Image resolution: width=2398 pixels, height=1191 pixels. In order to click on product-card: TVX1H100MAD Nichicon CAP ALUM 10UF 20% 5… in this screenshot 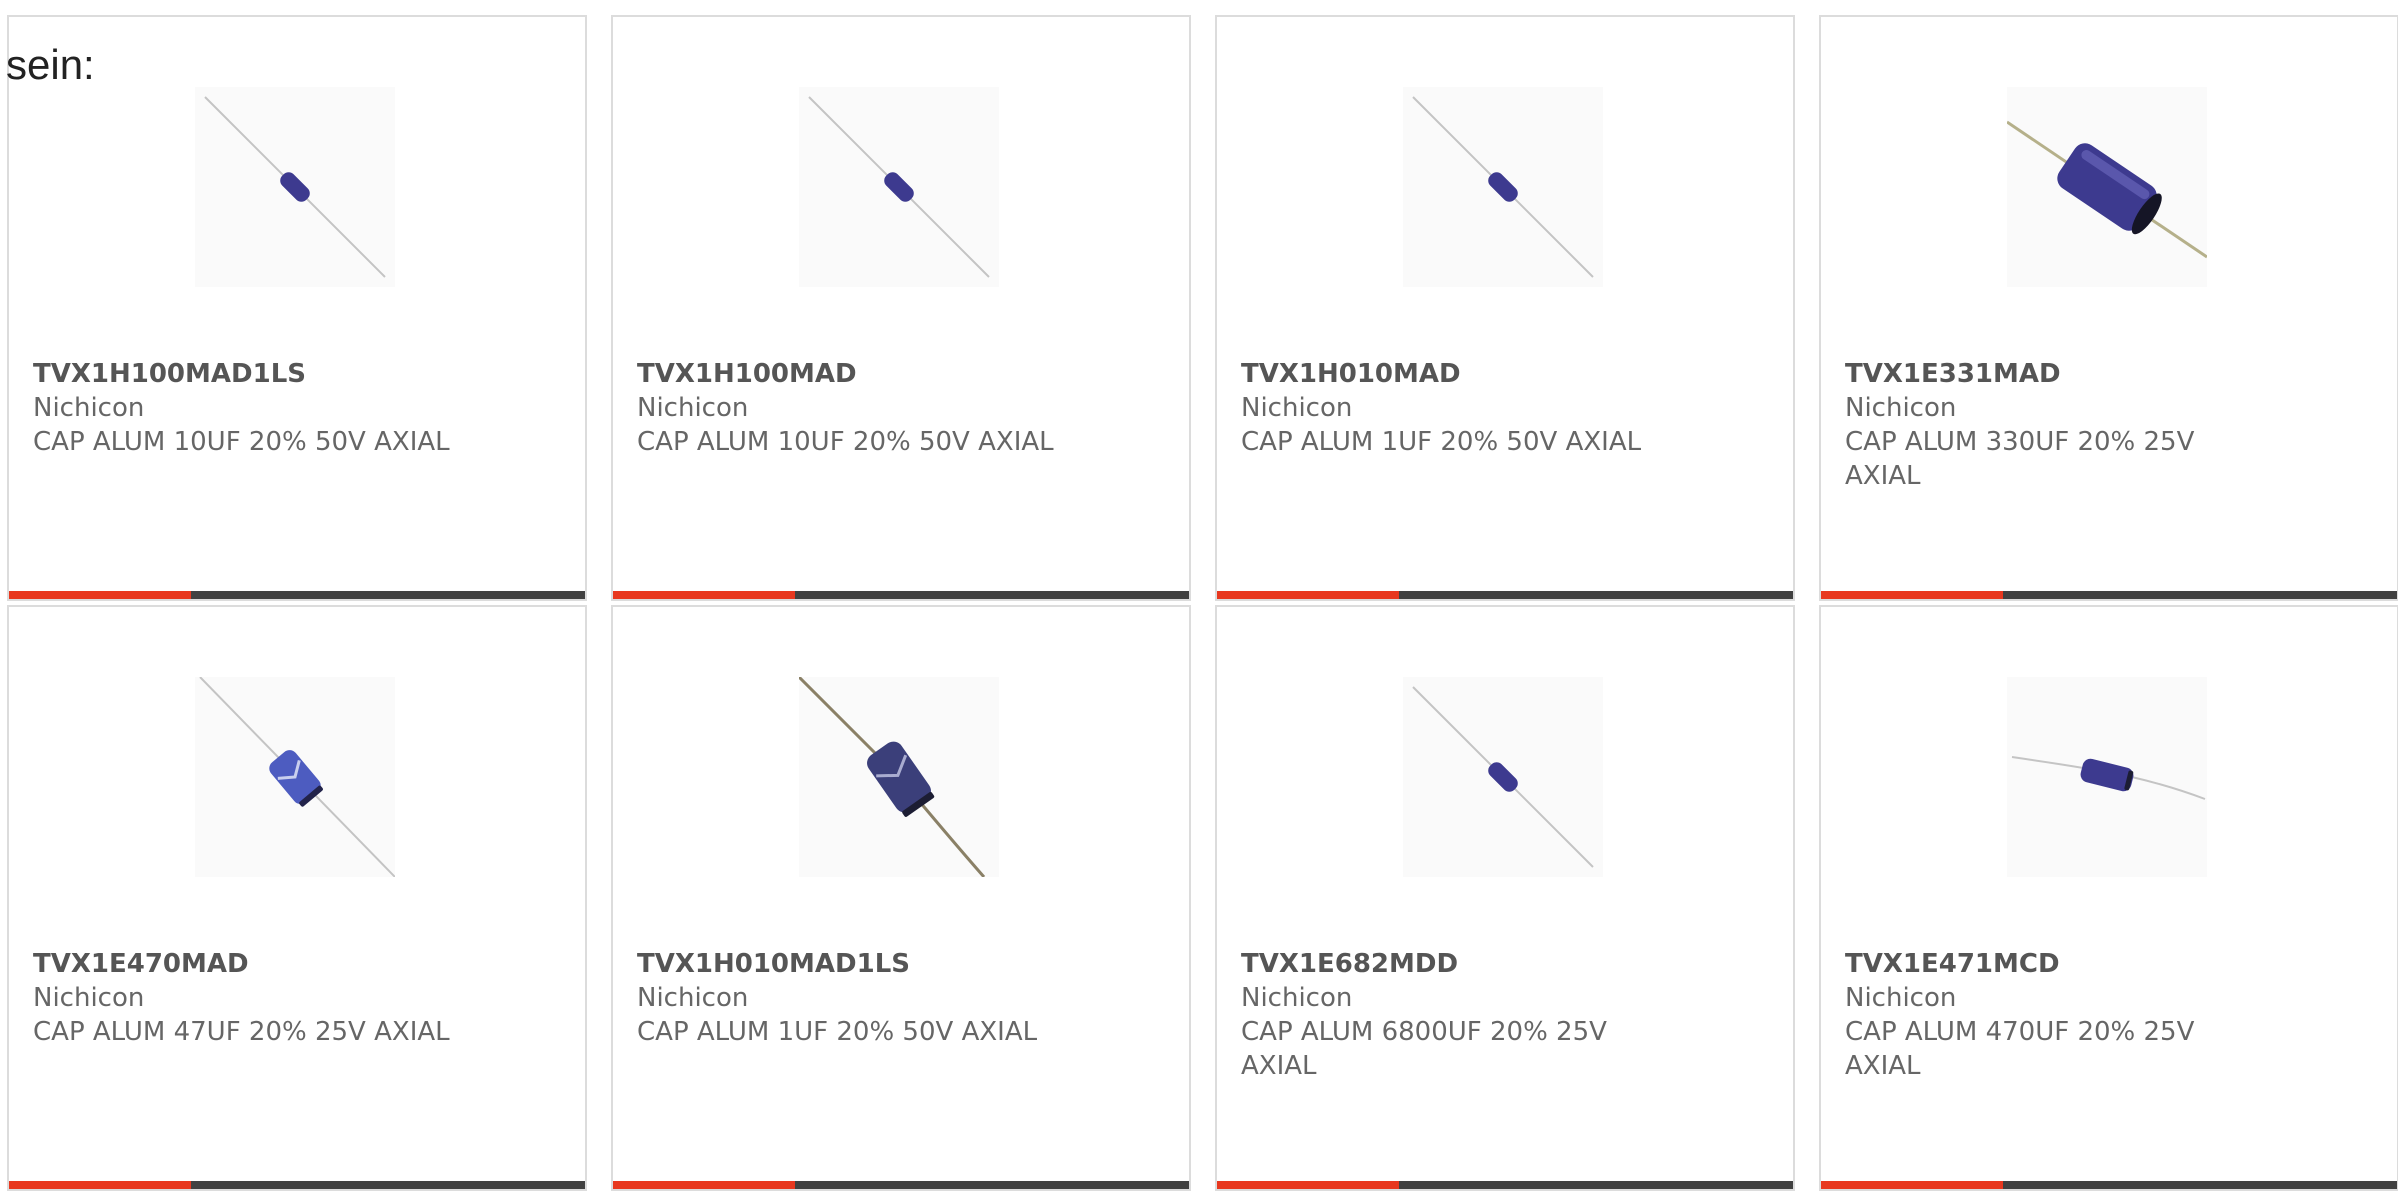, I will do `click(901, 308)`.